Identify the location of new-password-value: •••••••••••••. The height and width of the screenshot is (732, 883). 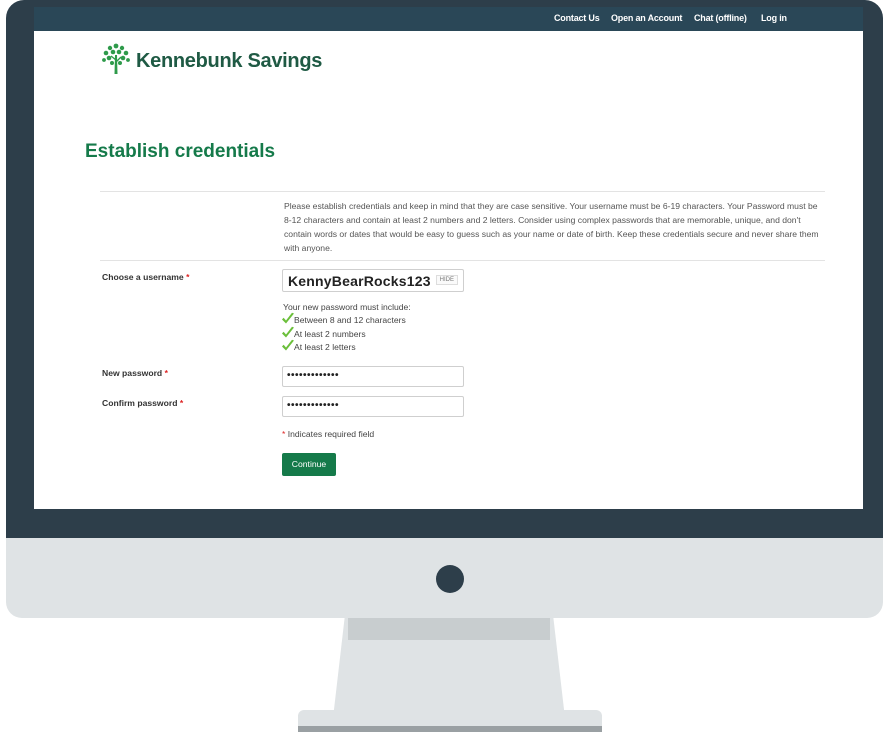
(313, 375).